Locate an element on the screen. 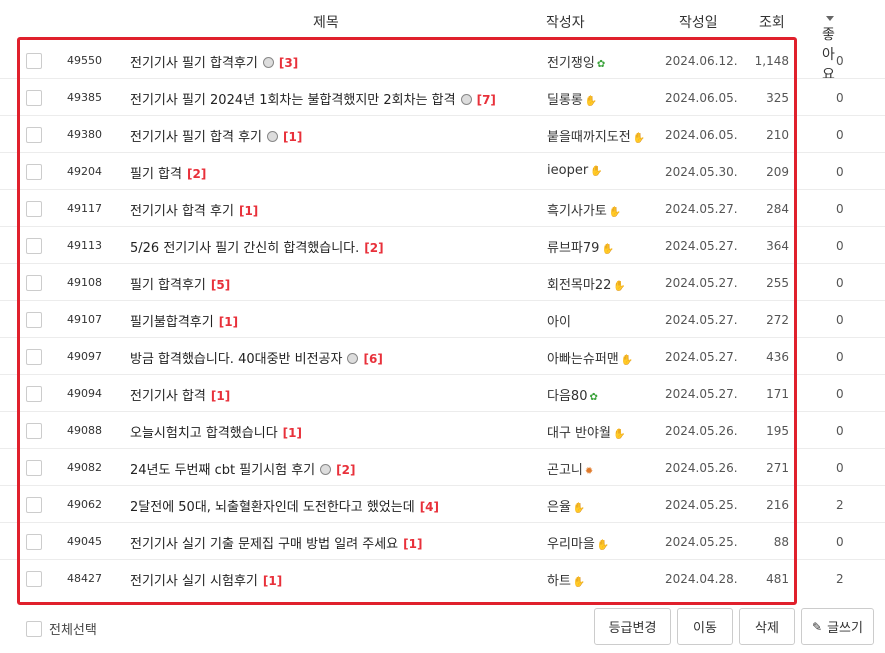 The height and width of the screenshot is (653, 885). comment-count: [6] is located at coordinates (372, 359).